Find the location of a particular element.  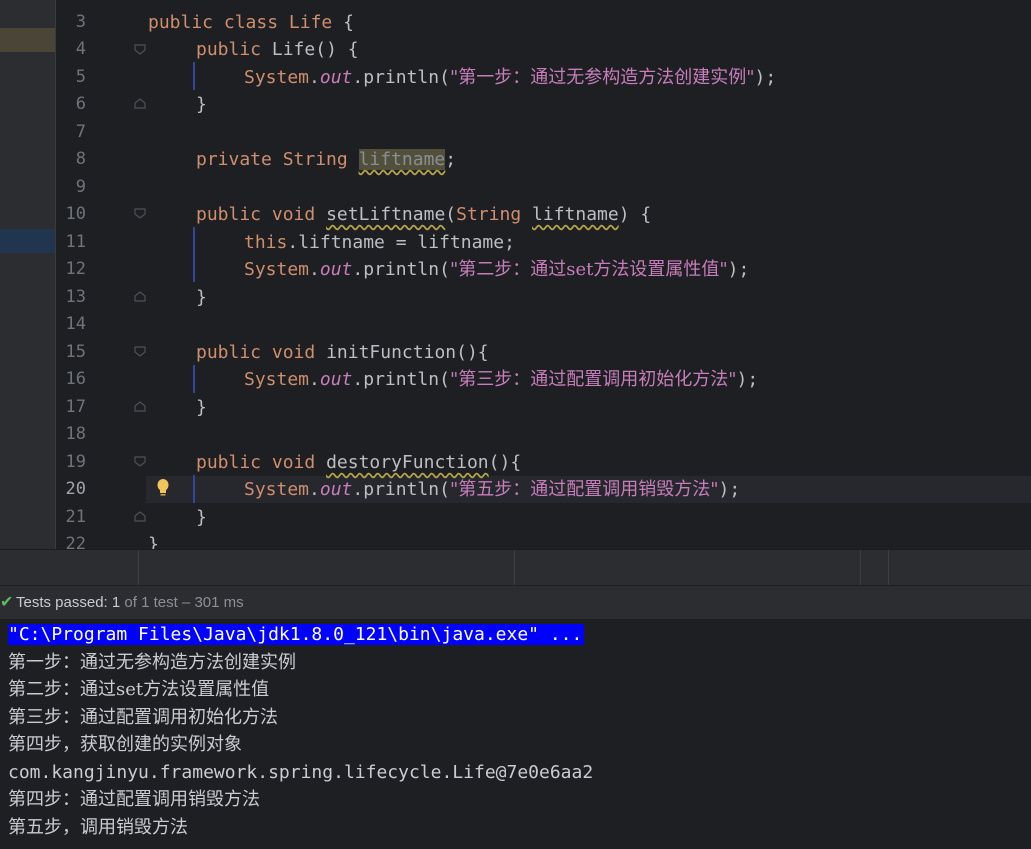

console-output-line: 第三步：通过配置调用初始化方法 is located at coordinates (143, 717).